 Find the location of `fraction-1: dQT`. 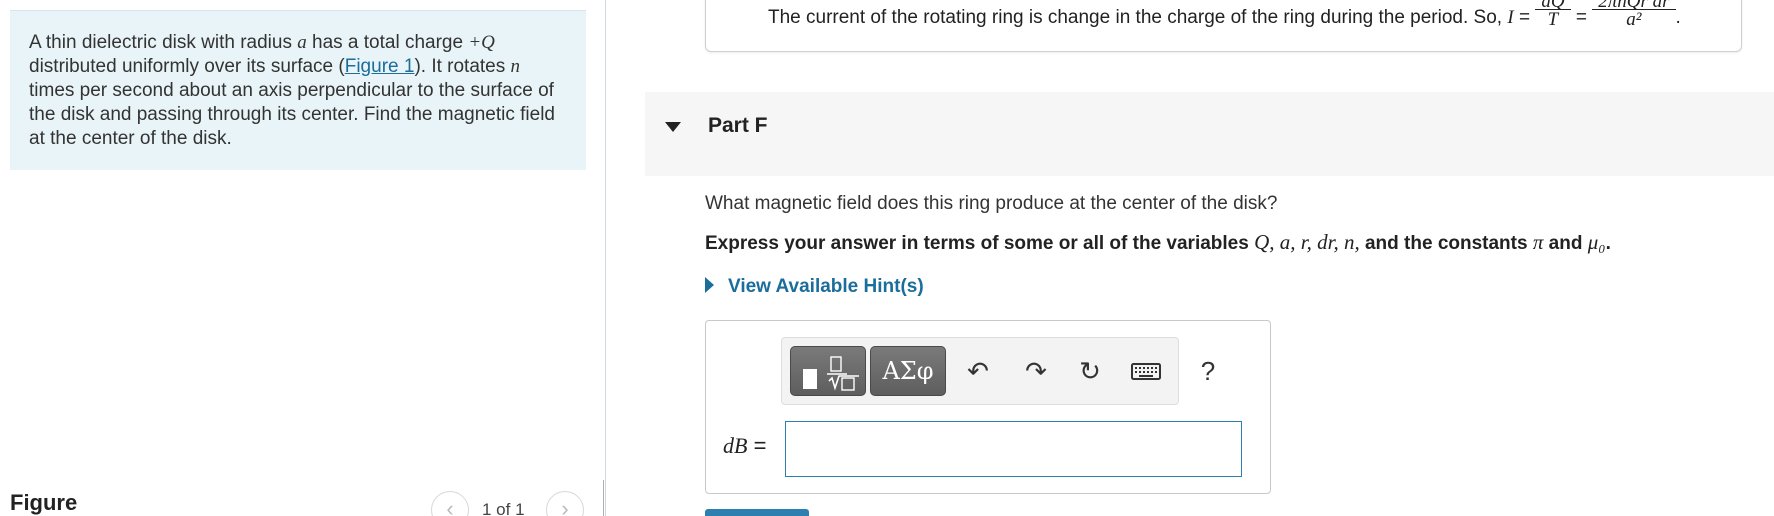

fraction-1: dQT is located at coordinates (1553, 15).